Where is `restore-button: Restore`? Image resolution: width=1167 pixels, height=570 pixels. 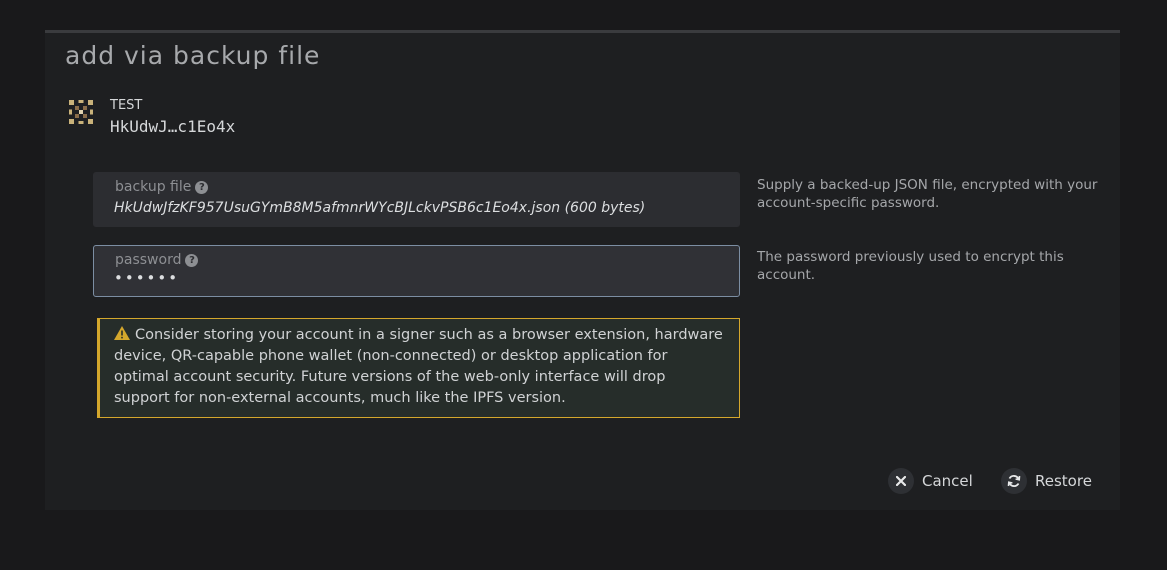
restore-button: Restore is located at coordinates (1046, 481).